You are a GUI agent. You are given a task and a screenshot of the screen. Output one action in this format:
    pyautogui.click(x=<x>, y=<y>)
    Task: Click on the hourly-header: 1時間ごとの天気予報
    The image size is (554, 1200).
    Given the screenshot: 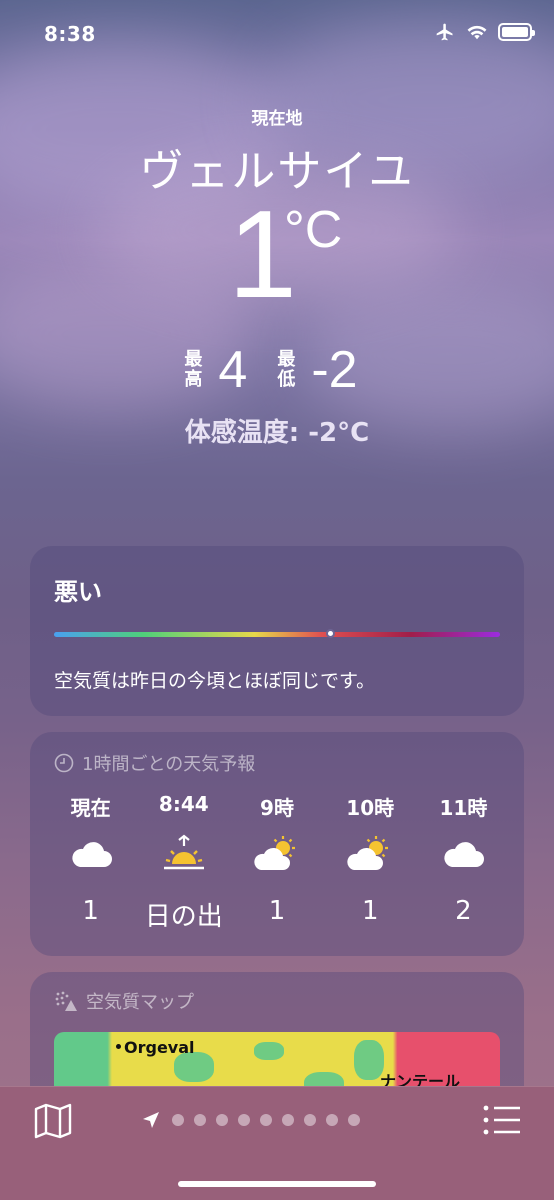 What is the action you would take?
    pyautogui.click(x=154, y=763)
    